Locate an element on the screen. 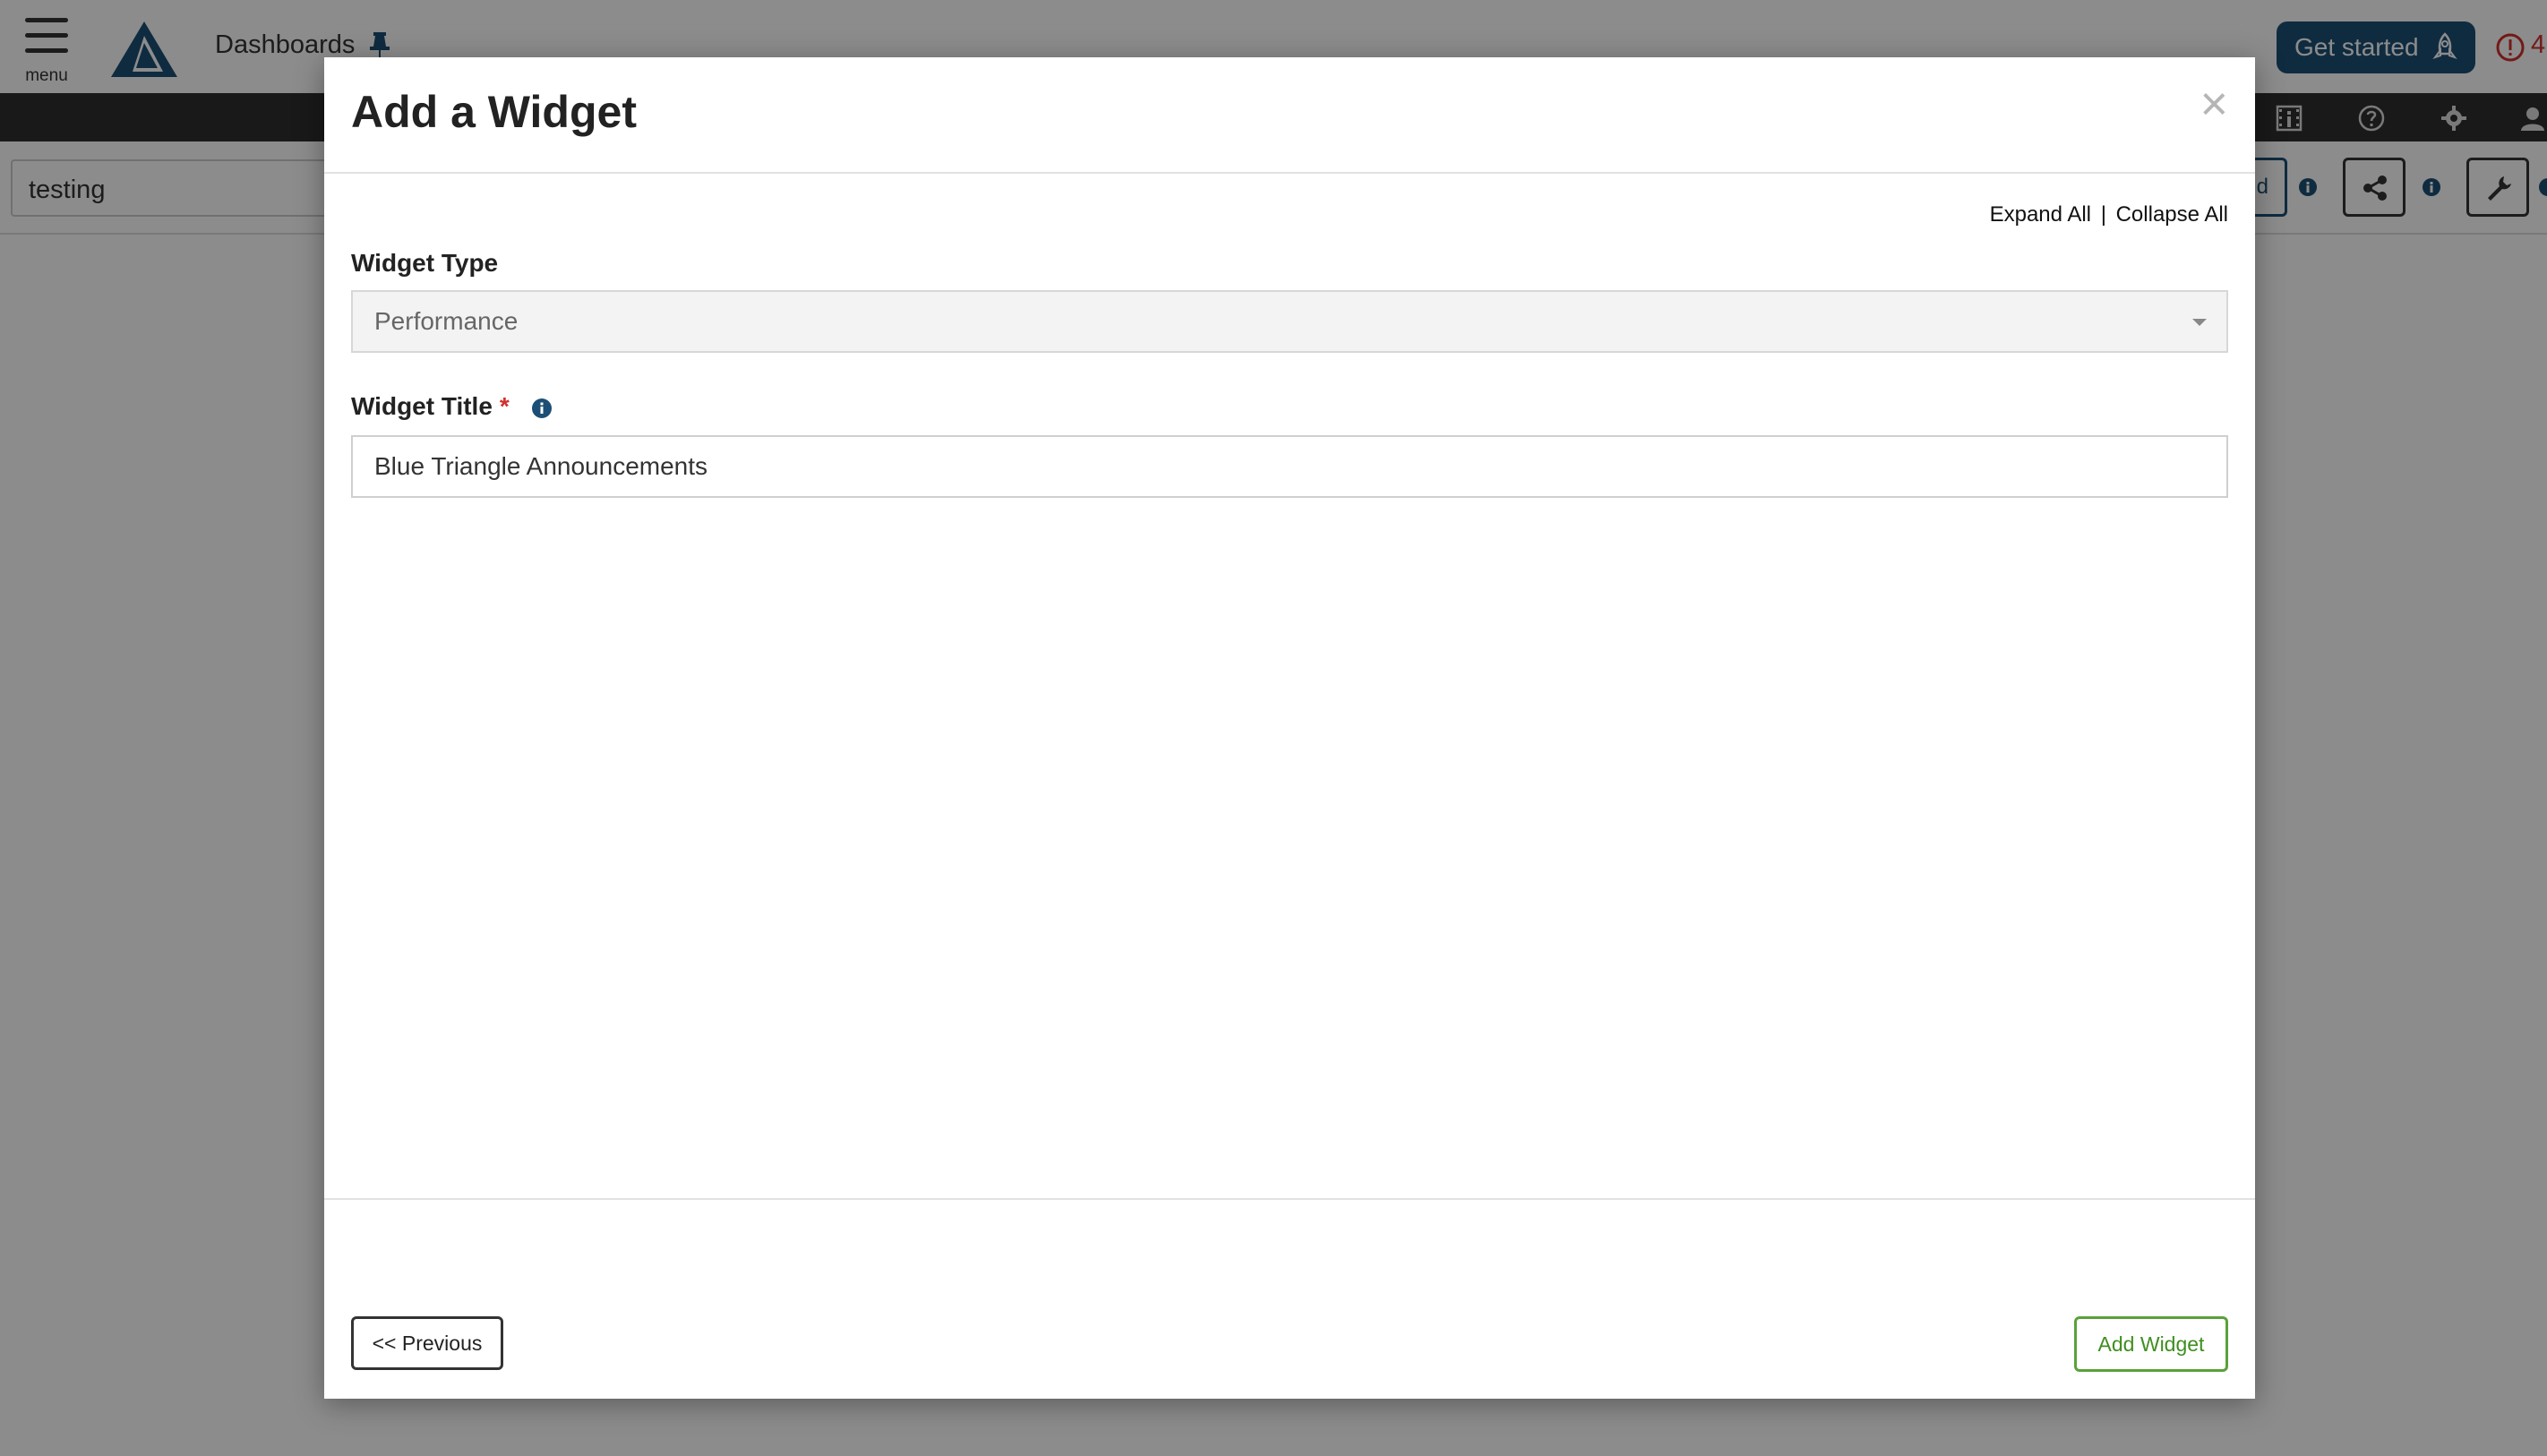  widget-title-label: Widget Title is located at coordinates (422, 406).